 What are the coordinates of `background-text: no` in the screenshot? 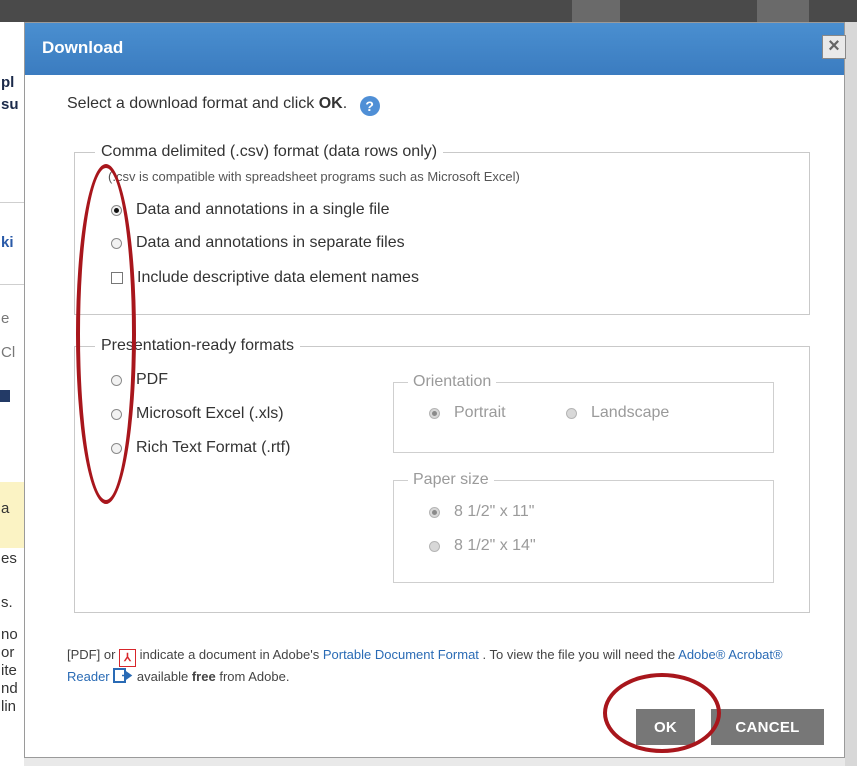 It's located at (9, 634).